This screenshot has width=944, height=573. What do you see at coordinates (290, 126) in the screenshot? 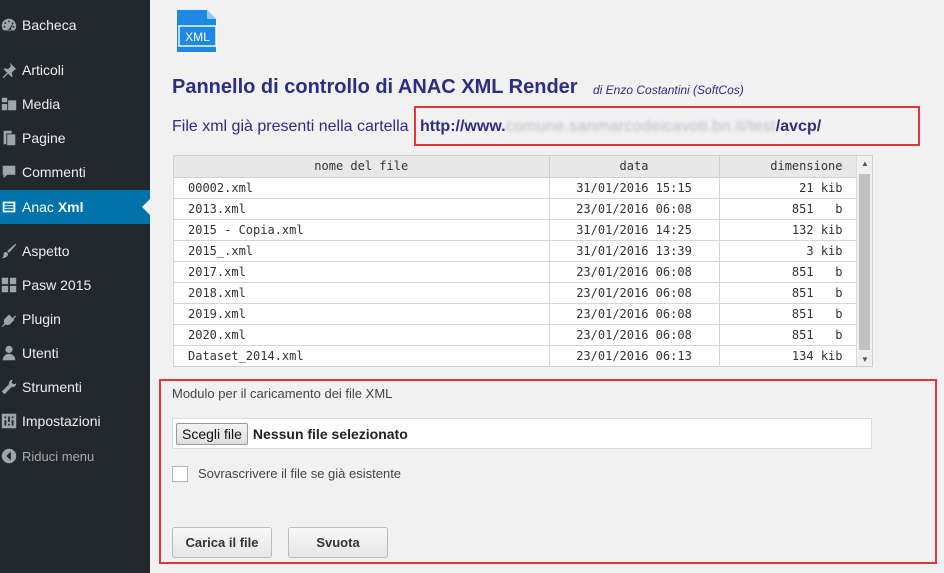
I see `folder-label: File xml già presenti nella cartella` at bounding box center [290, 126].